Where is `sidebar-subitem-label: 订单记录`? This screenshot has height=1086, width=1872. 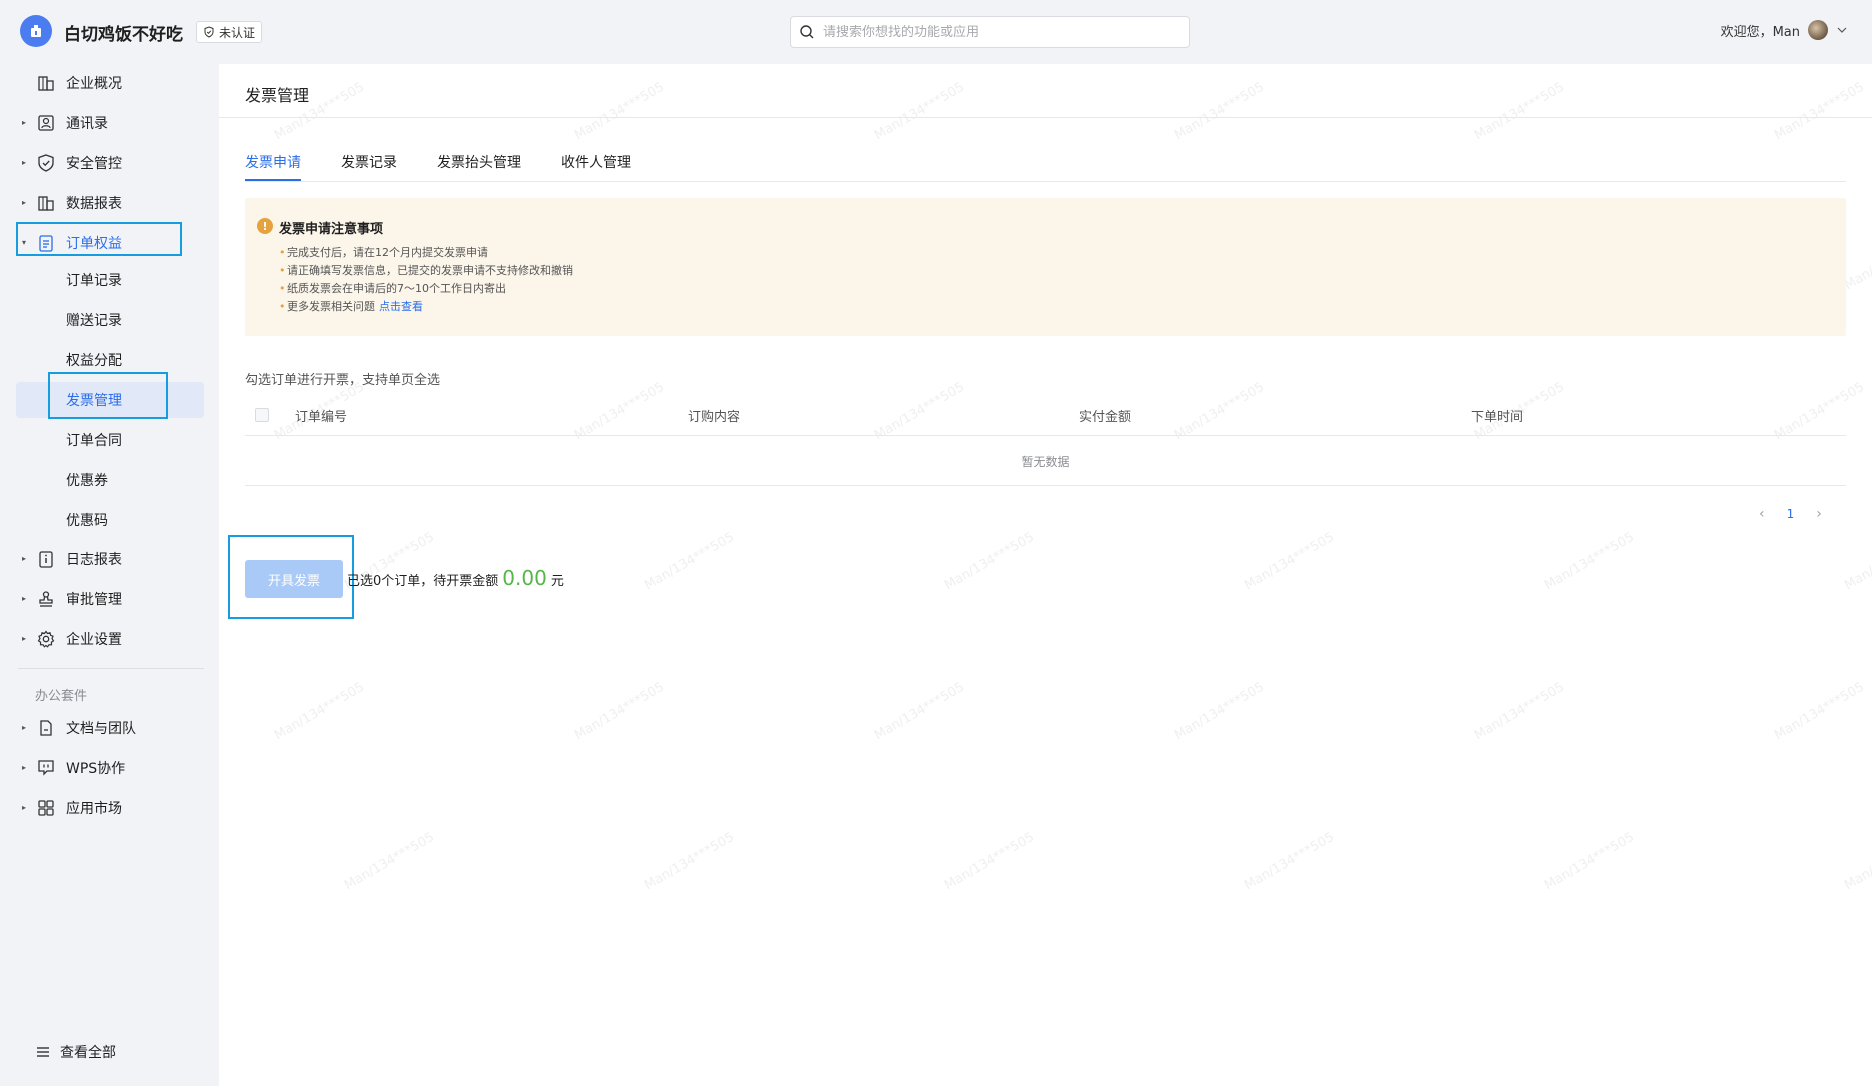 sidebar-subitem-label: 订单记录 is located at coordinates (94, 281).